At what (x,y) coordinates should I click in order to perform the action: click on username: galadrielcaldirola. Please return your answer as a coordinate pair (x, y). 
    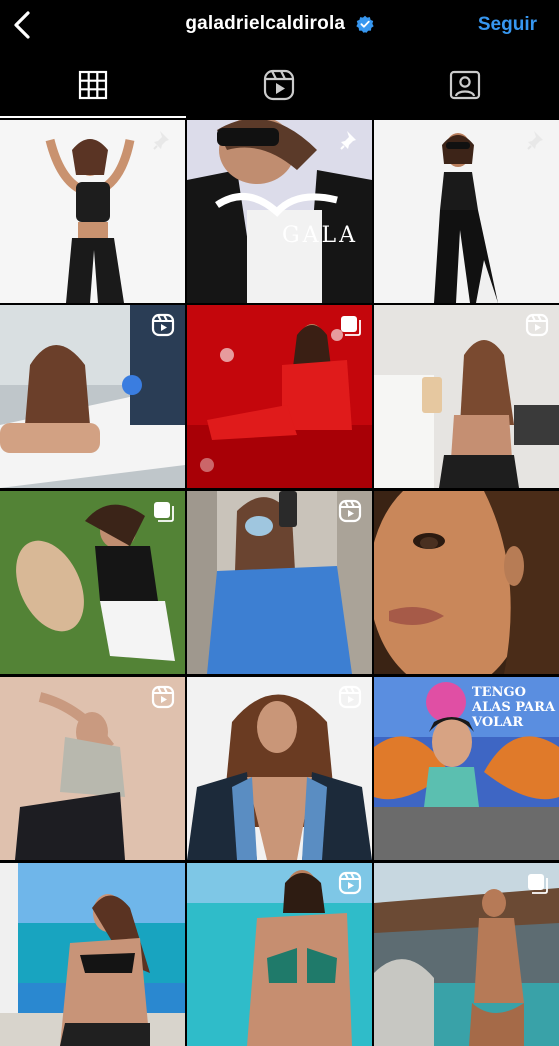
    Looking at the image, I should click on (265, 23).